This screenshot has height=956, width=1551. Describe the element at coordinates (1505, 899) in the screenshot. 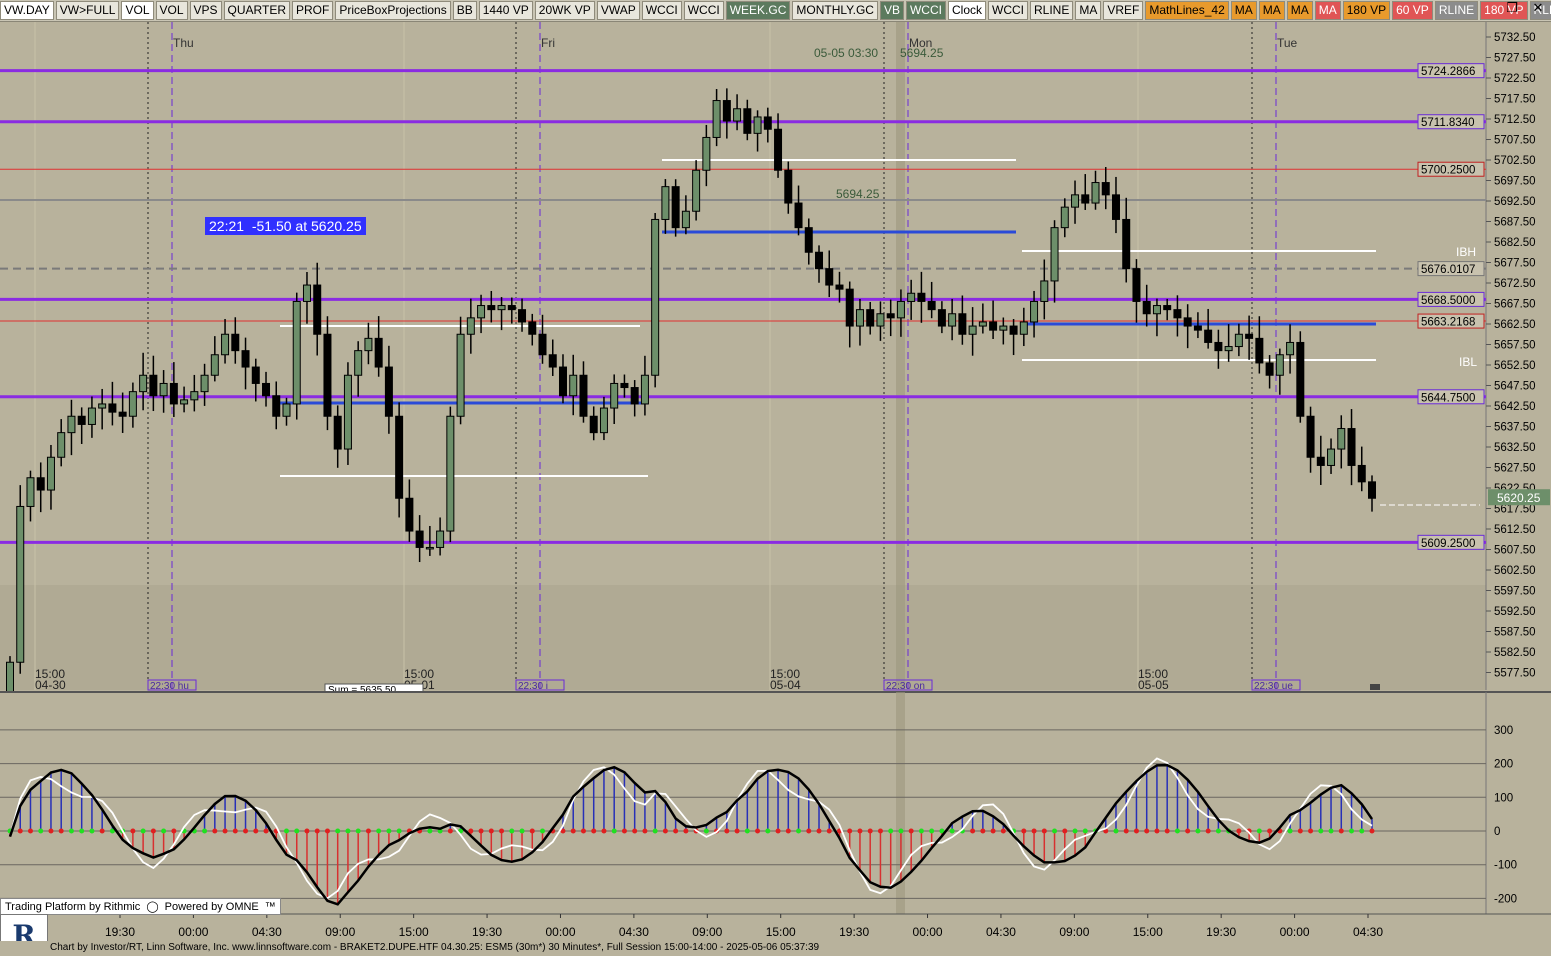

I see `osc-axis-label: -200` at that location.